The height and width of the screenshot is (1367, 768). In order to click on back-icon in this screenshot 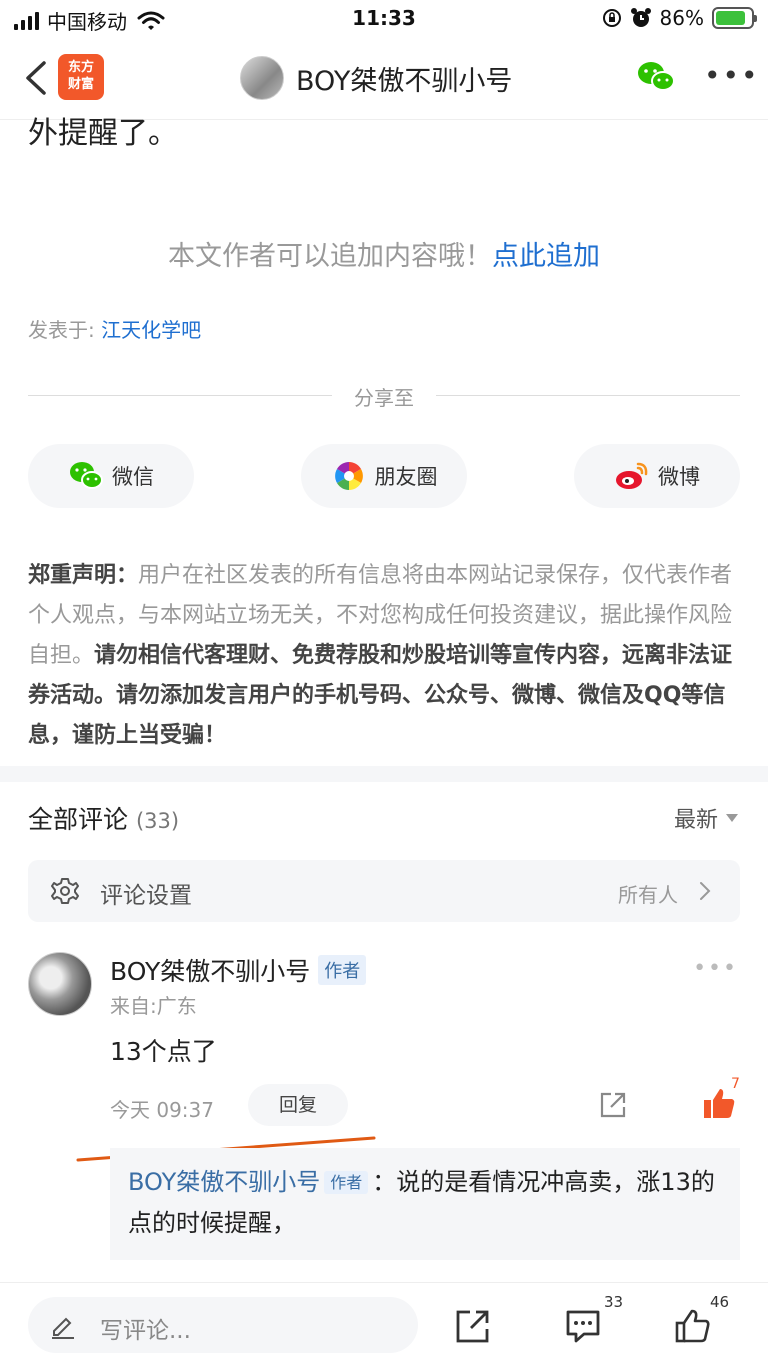, I will do `click(36, 78)`.